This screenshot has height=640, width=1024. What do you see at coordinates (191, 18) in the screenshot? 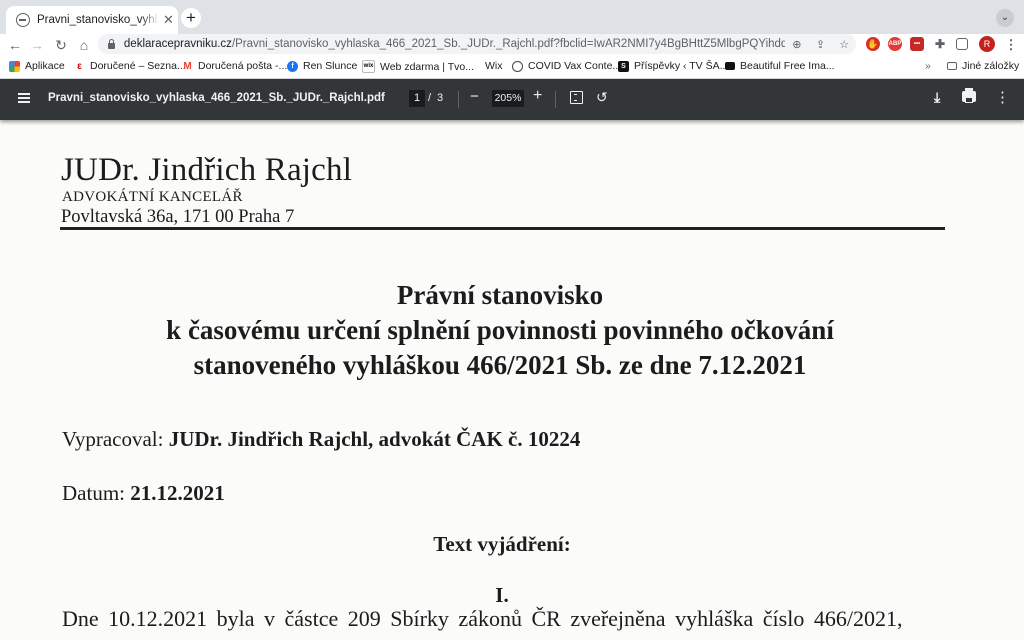
I see `new-tab-button: +` at bounding box center [191, 18].